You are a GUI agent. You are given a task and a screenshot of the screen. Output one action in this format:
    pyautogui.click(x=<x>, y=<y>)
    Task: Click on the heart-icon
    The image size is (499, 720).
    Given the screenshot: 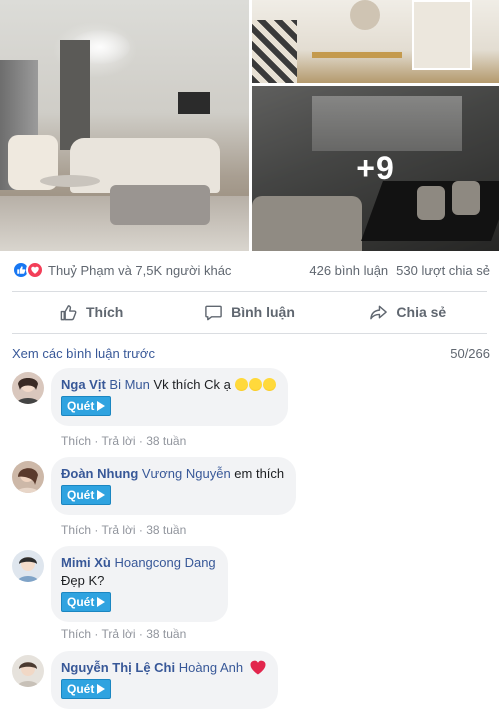 What is the action you would take?
    pyautogui.click(x=258, y=667)
    